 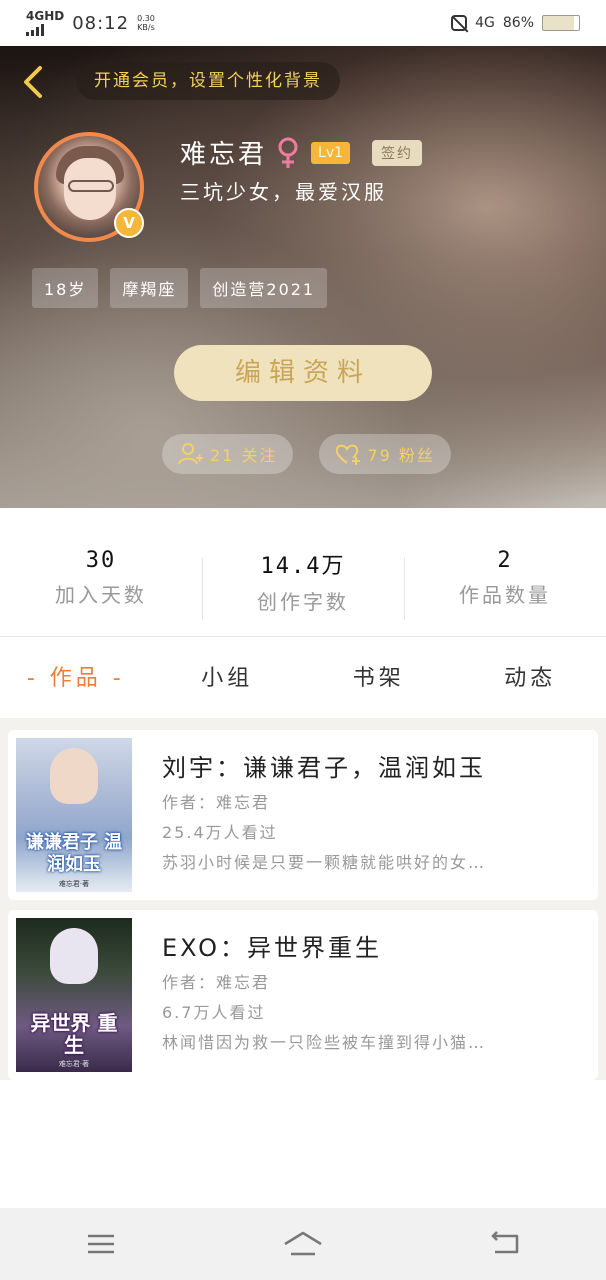 I want to click on battery-icon, so click(x=561, y=23).